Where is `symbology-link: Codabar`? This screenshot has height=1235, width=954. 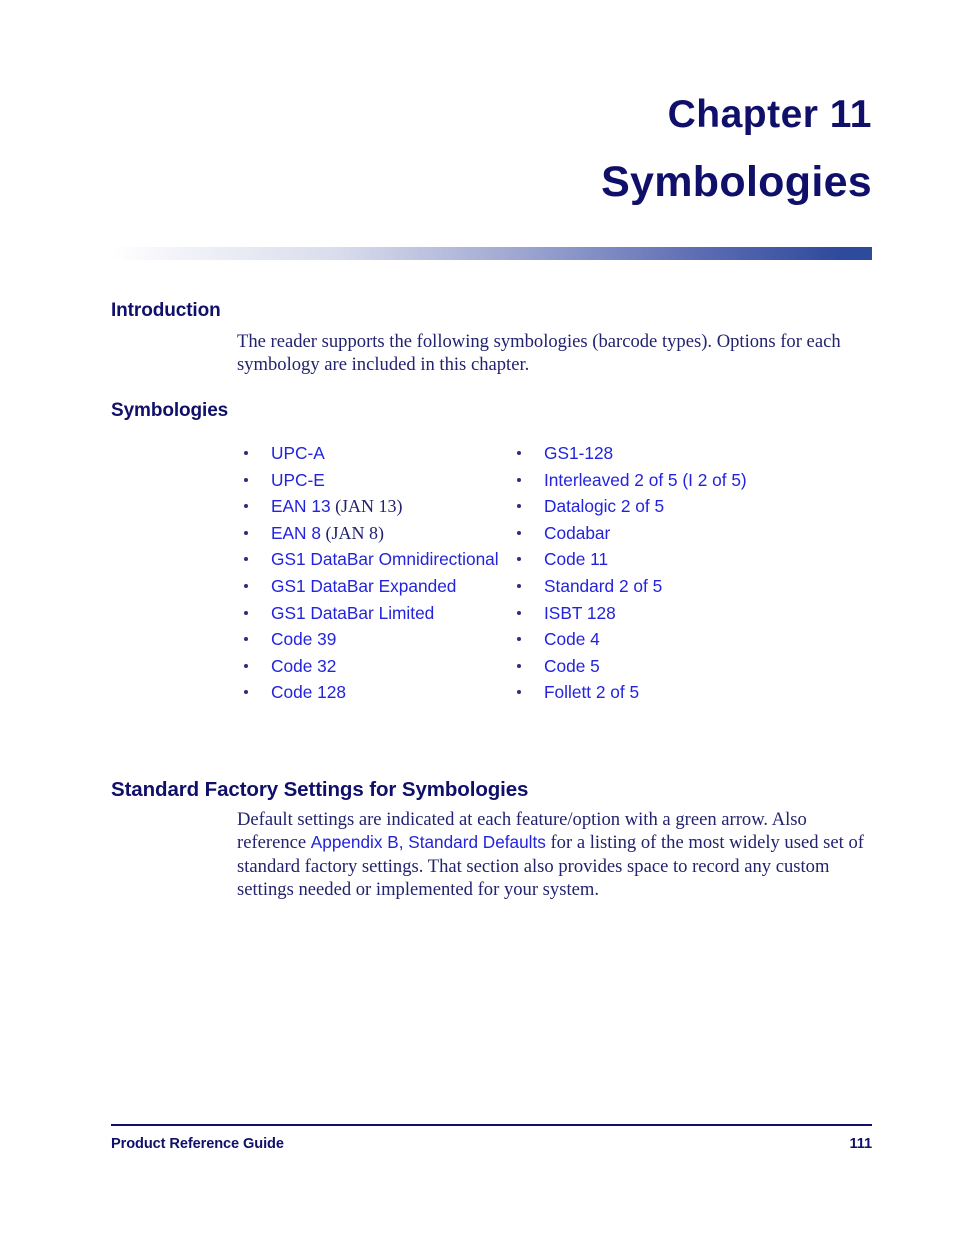
symbology-link: Codabar is located at coordinates (577, 533).